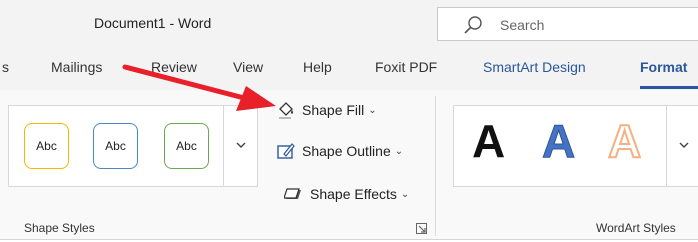 This screenshot has width=698, height=242. What do you see at coordinates (473, 25) in the screenshot?
I see `search-icon` at bounding box center [473, 25].